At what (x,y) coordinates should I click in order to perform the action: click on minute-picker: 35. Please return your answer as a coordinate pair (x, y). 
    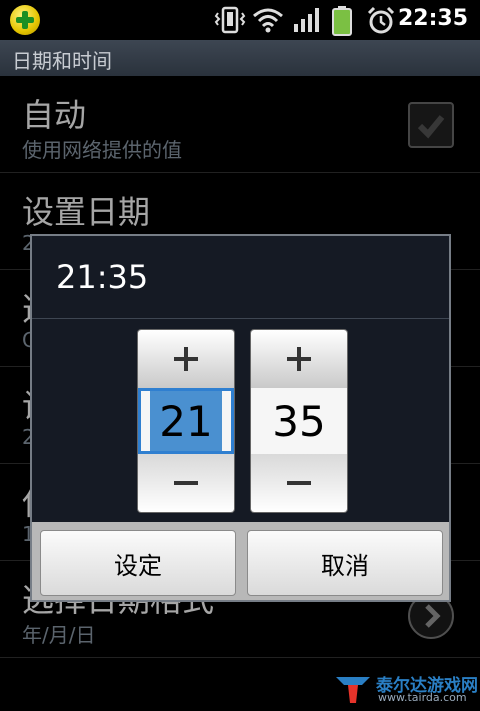
    Looking at the image, I should click on (299, 421).